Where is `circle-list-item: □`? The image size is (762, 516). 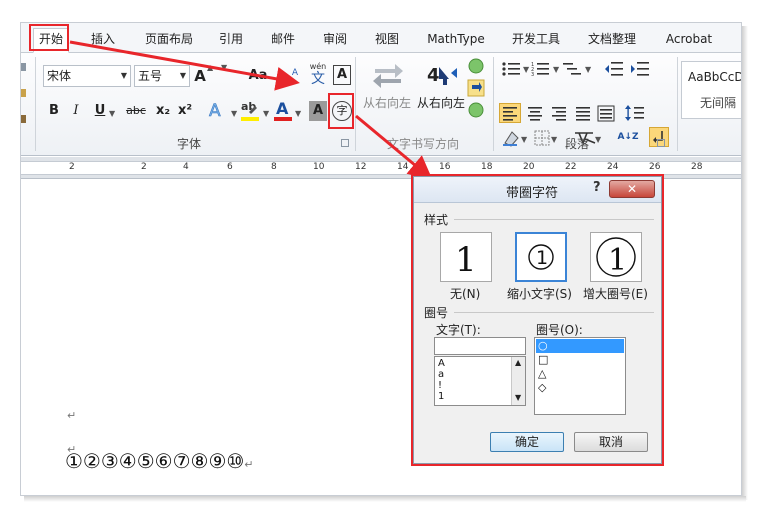
circle-list-item: □ is located at coordinates (543, 359).